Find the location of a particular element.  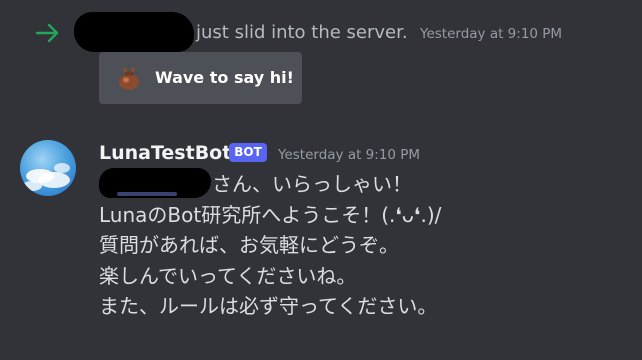

message-timestamp: Yesterday at 9:10 PM is located at coordinates (349, 155).